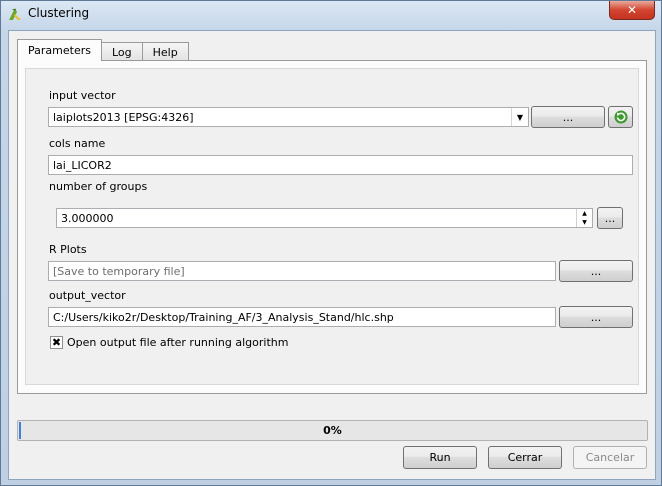  I want to click on tab-parameters: Parameters, so click(59, 50).